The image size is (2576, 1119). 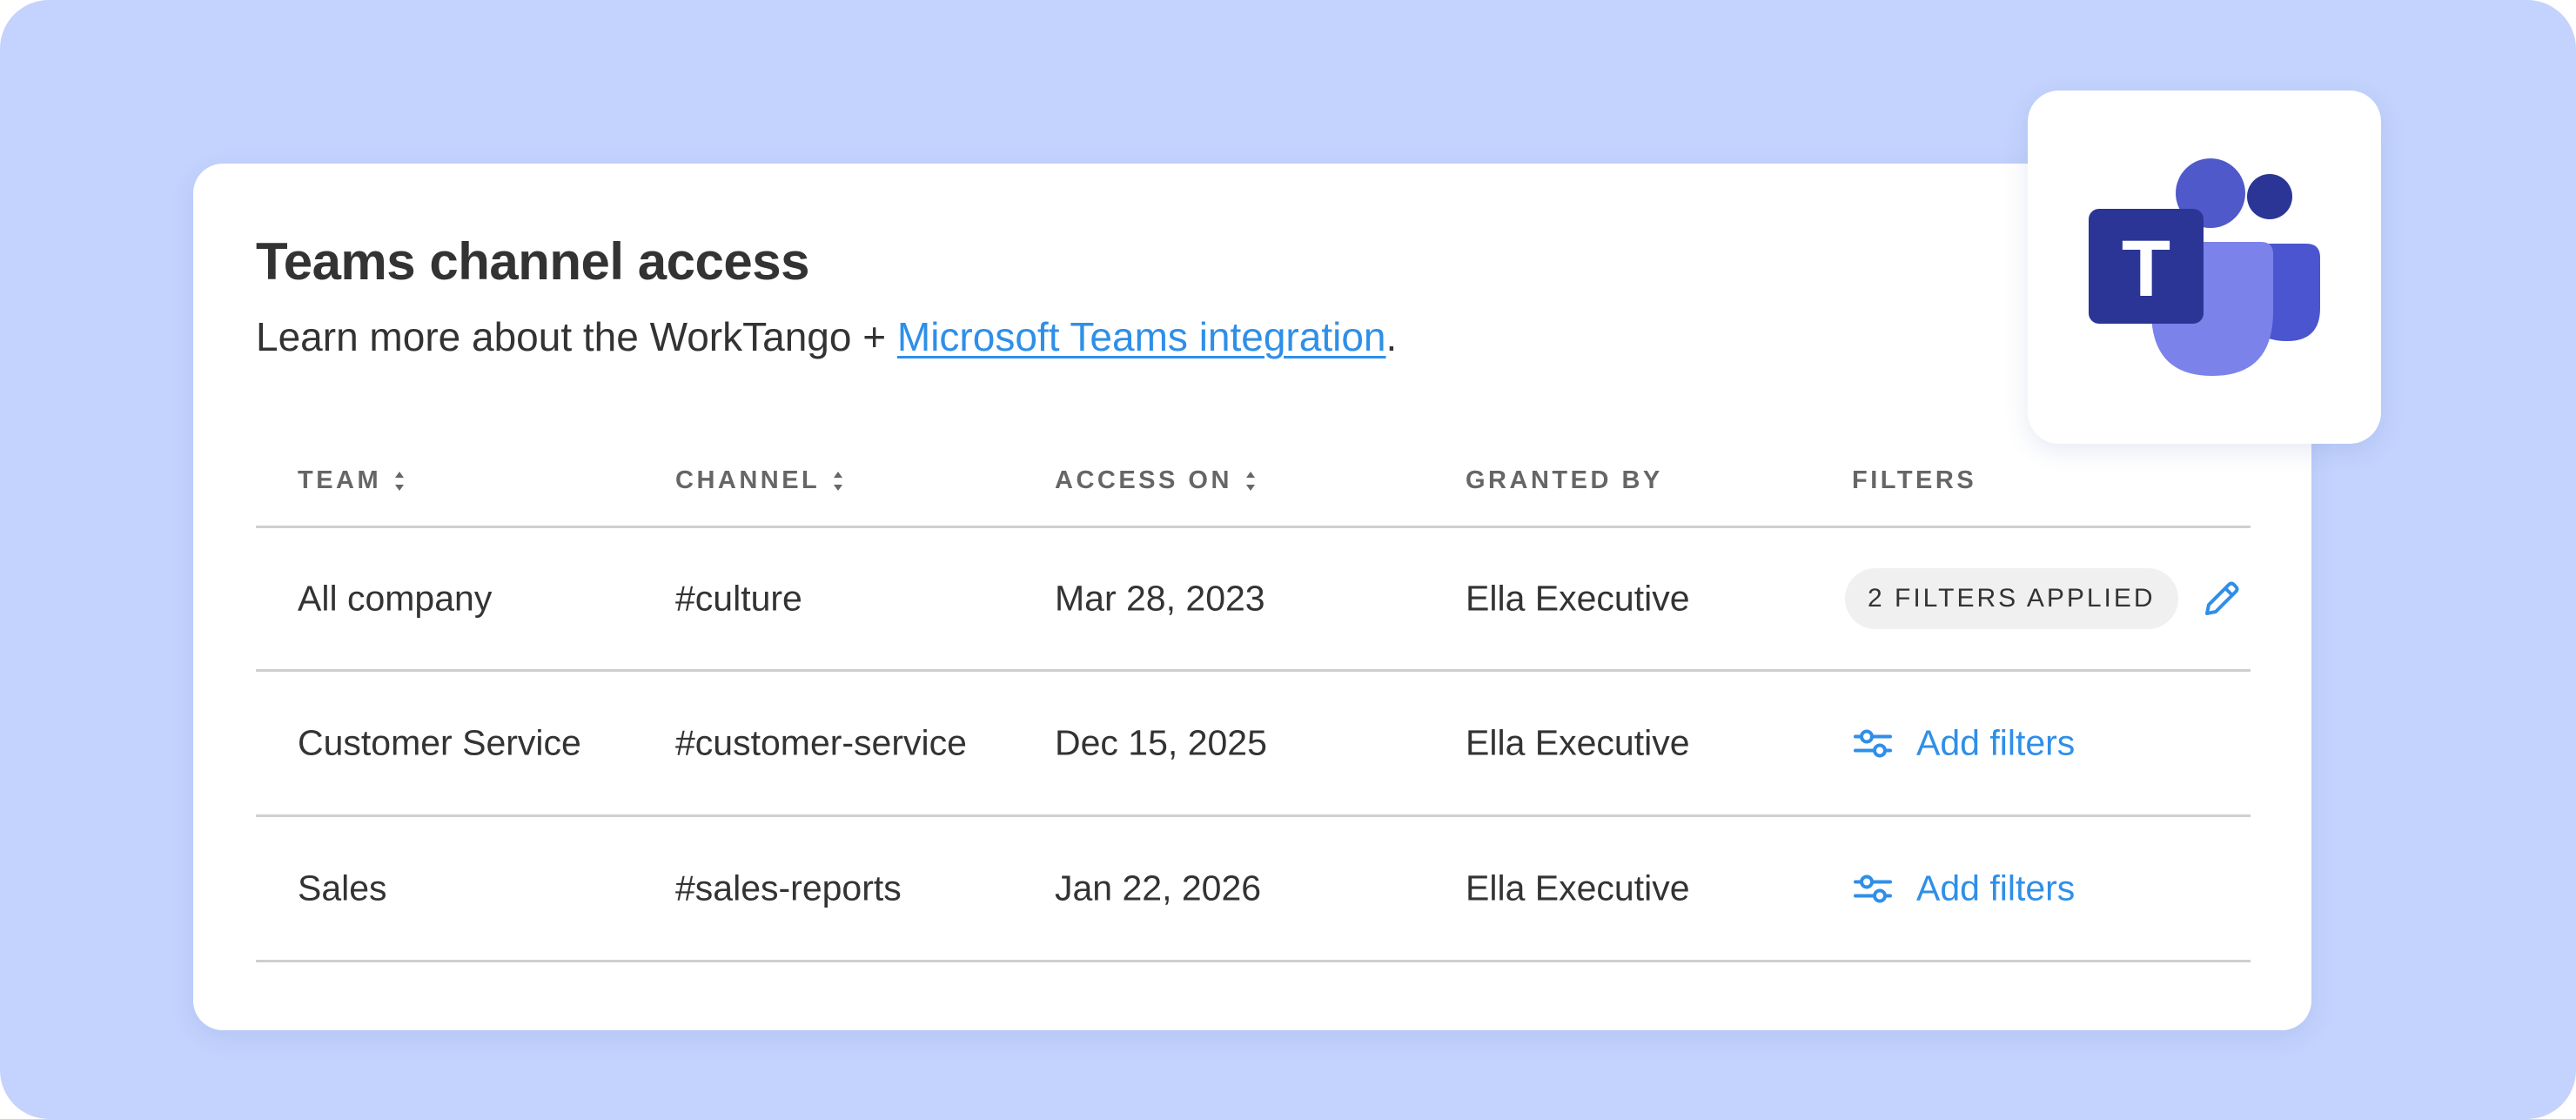 What do you see at coordinates (340, 480) in the screenshot?
I see `column-header-team-label: TEAM` at bounding box center [340, 480].